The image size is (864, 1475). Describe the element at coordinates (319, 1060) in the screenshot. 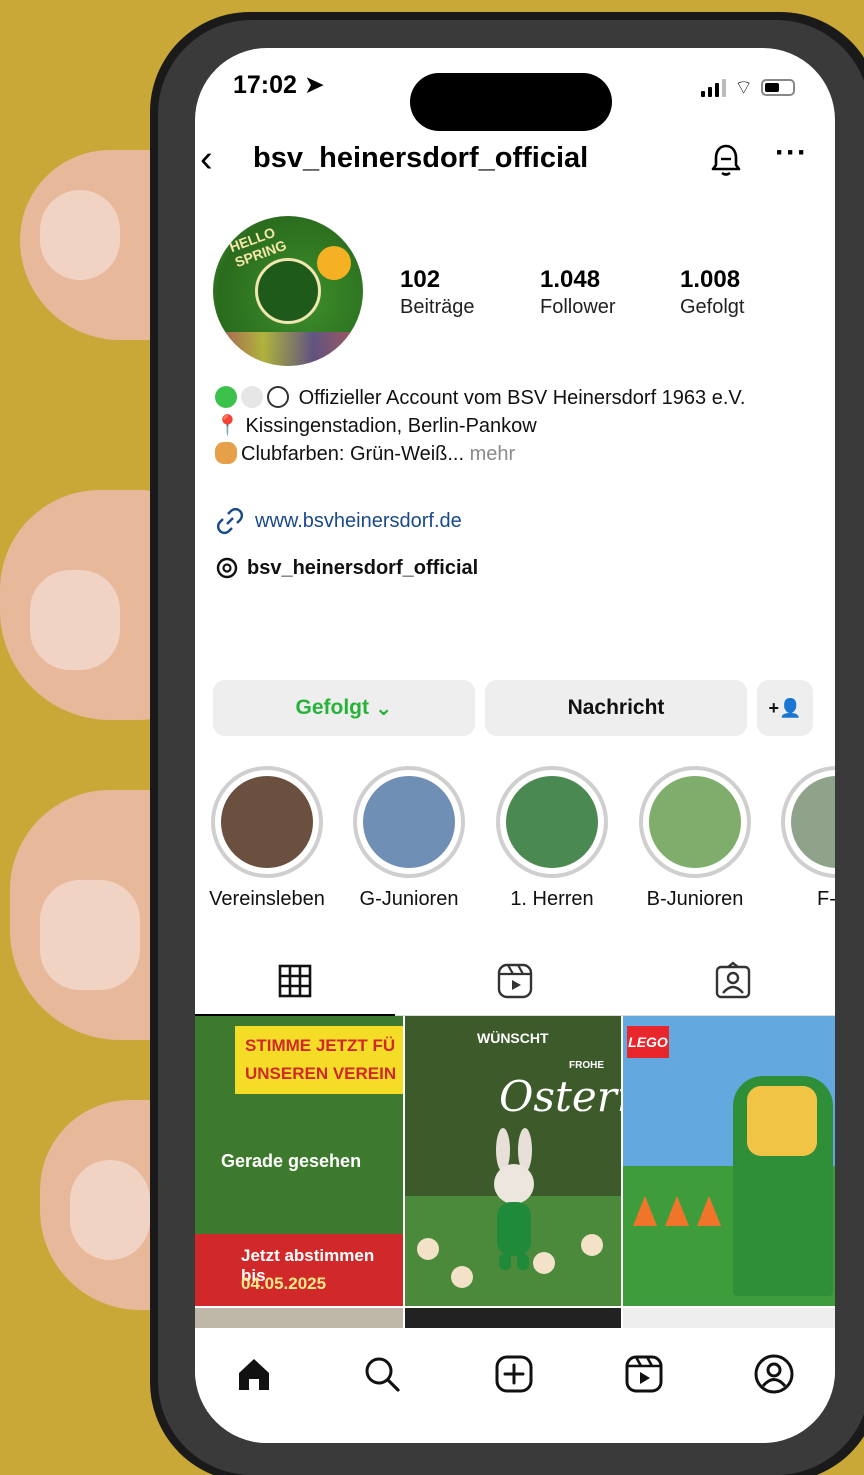

I see `post-banner: STIMME JETZT FÜ UNSEREN VEREIN` at that location.